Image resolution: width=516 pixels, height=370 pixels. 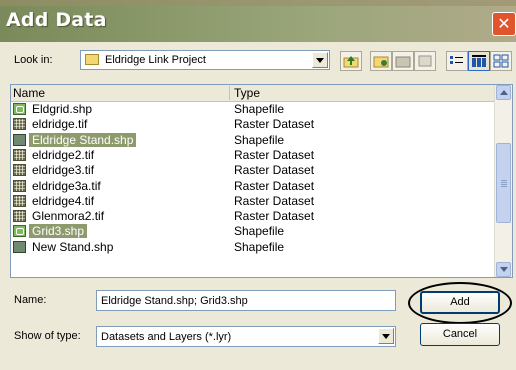 I want to click on scroll-up-icon, so click(x=503, y=92).